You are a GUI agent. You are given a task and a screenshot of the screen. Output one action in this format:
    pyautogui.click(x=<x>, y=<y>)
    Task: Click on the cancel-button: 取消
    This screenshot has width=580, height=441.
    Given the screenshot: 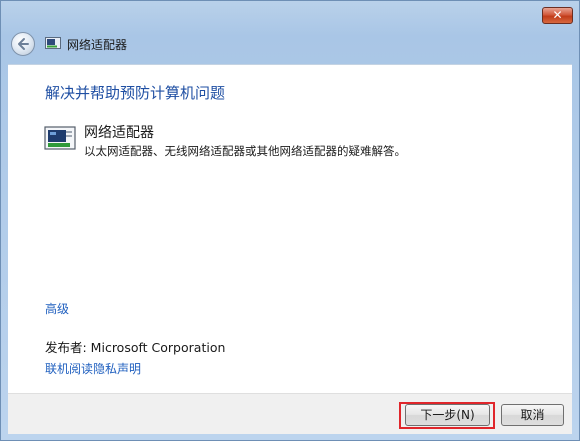 What is the action you would take?
    pyautogui.click(x=532, y=415)
    